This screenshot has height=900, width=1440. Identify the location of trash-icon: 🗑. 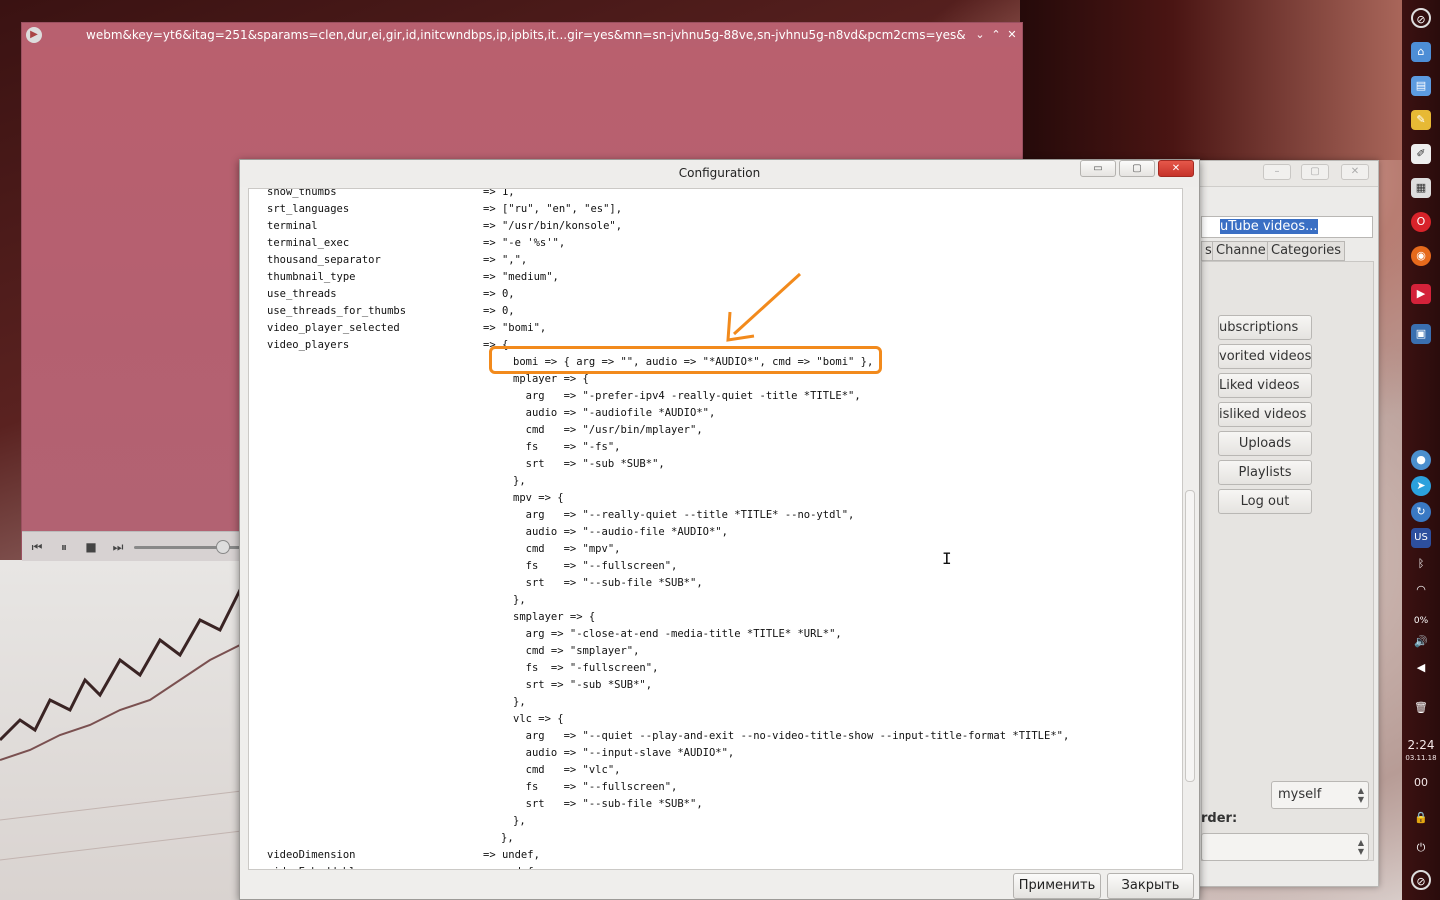
(1421, 708).